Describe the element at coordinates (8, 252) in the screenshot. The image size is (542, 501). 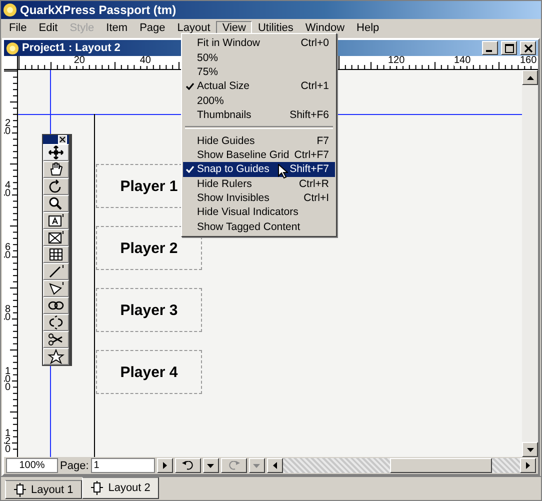
I see `ruler-number: 60` at that location.